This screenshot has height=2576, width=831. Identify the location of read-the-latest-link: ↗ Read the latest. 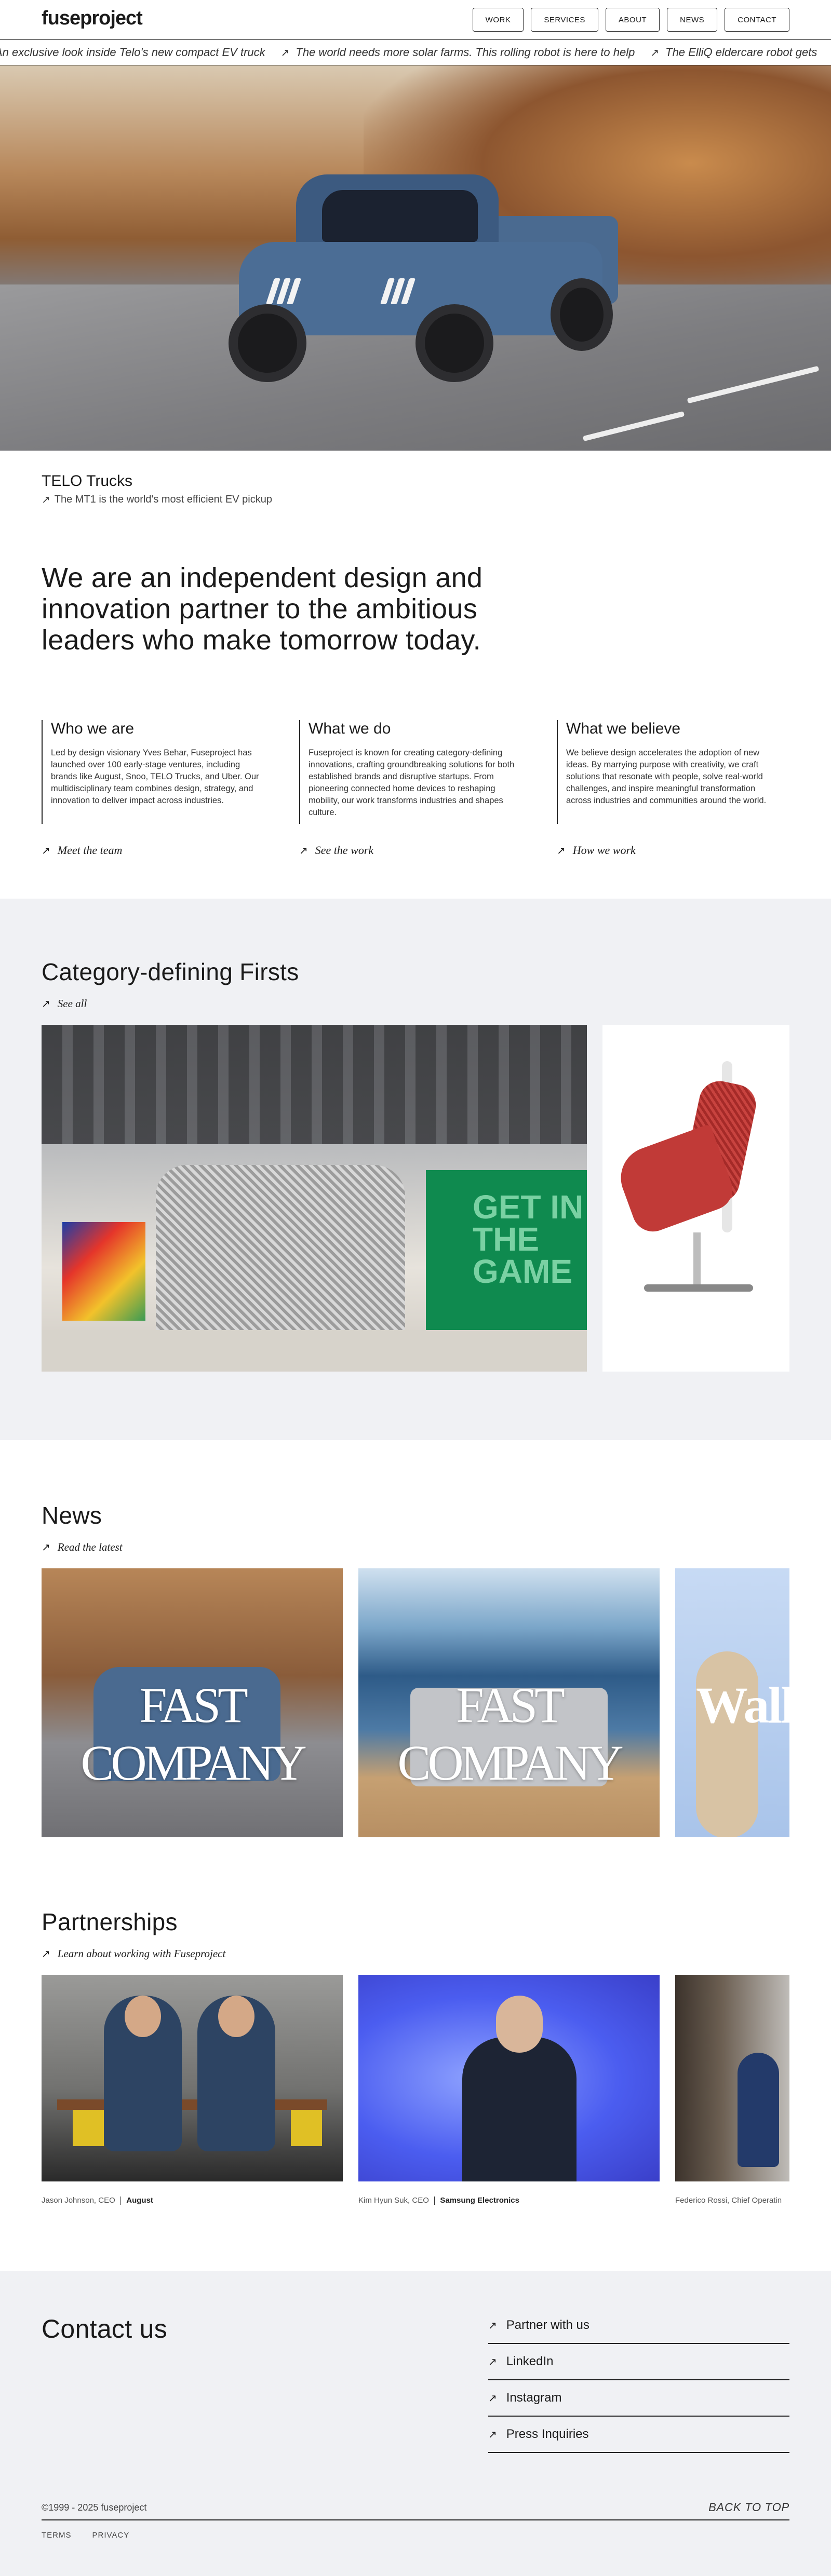
(415, 1547).